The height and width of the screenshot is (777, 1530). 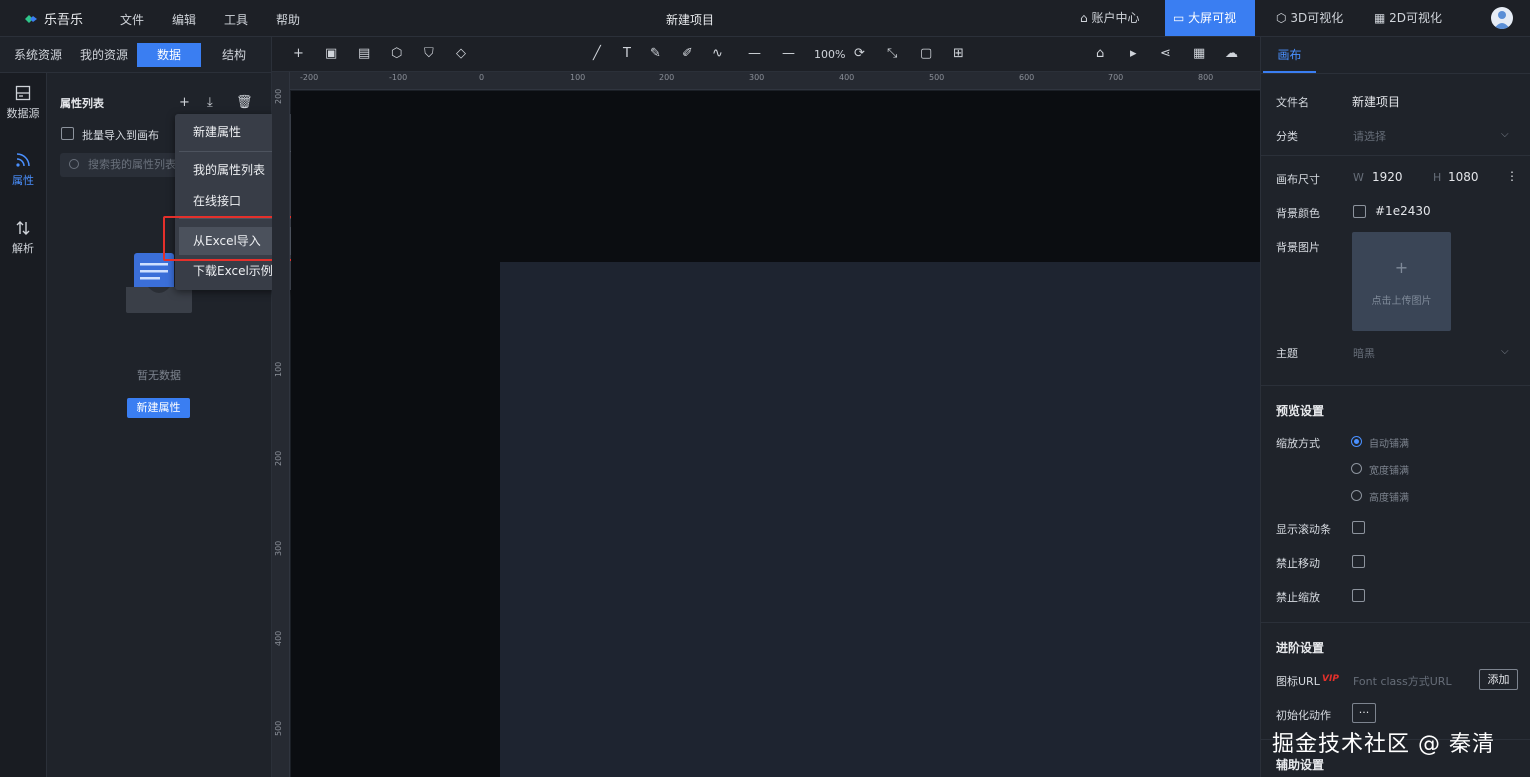 I want to click on rail-parse: 解析, so click(x=23, y=241).